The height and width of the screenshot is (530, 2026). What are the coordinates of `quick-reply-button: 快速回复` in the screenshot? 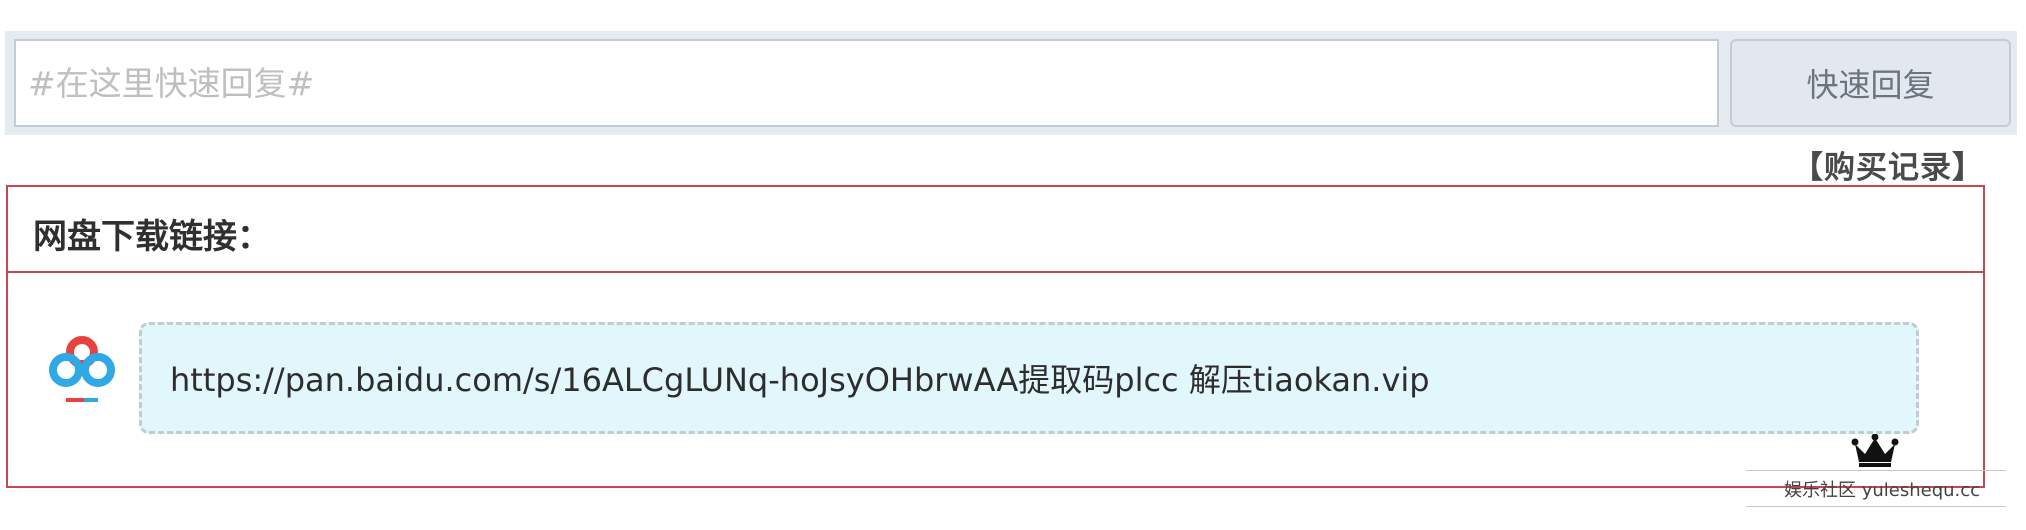 It's located at (1870, 83).